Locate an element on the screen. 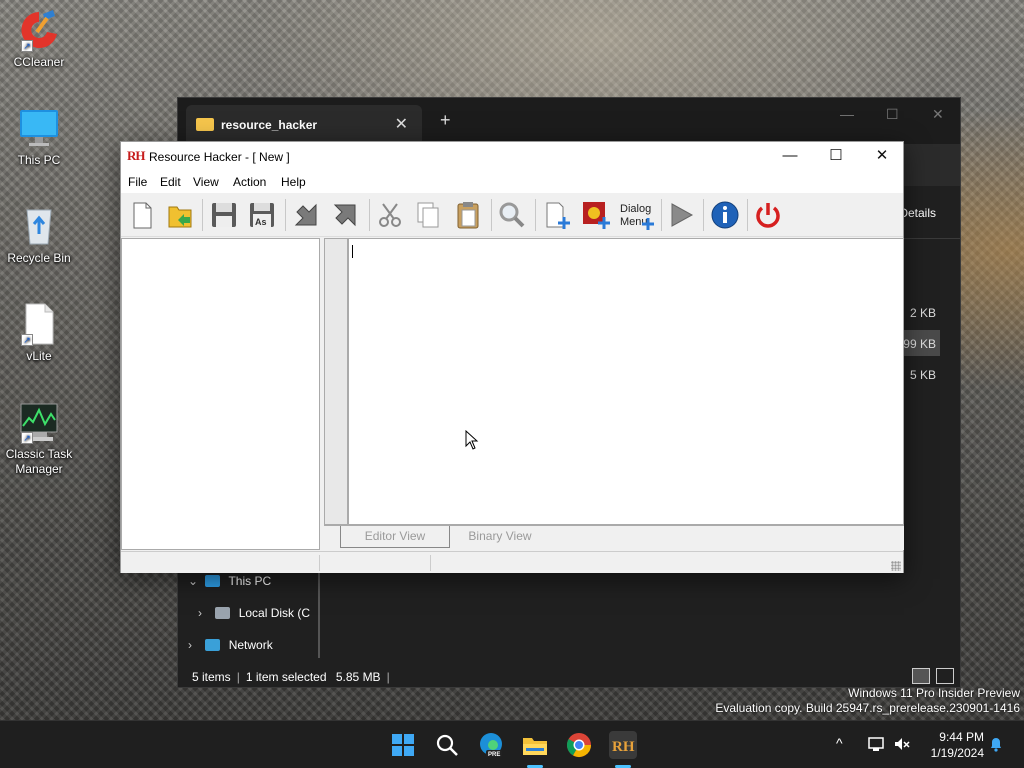 The image size is (1024, 768). new-file-button is located at coordinates (142, 215).